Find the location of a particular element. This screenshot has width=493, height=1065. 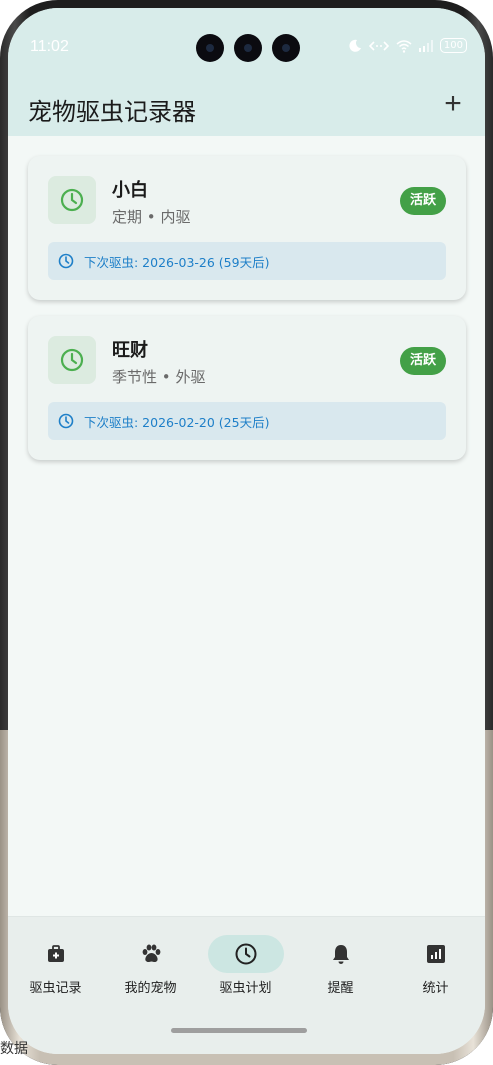

plan-card: 小白 定期 • 内驱 活跃 下次驱虫: 2026-03-26 (59天后) is located at coordinates (247, 228).